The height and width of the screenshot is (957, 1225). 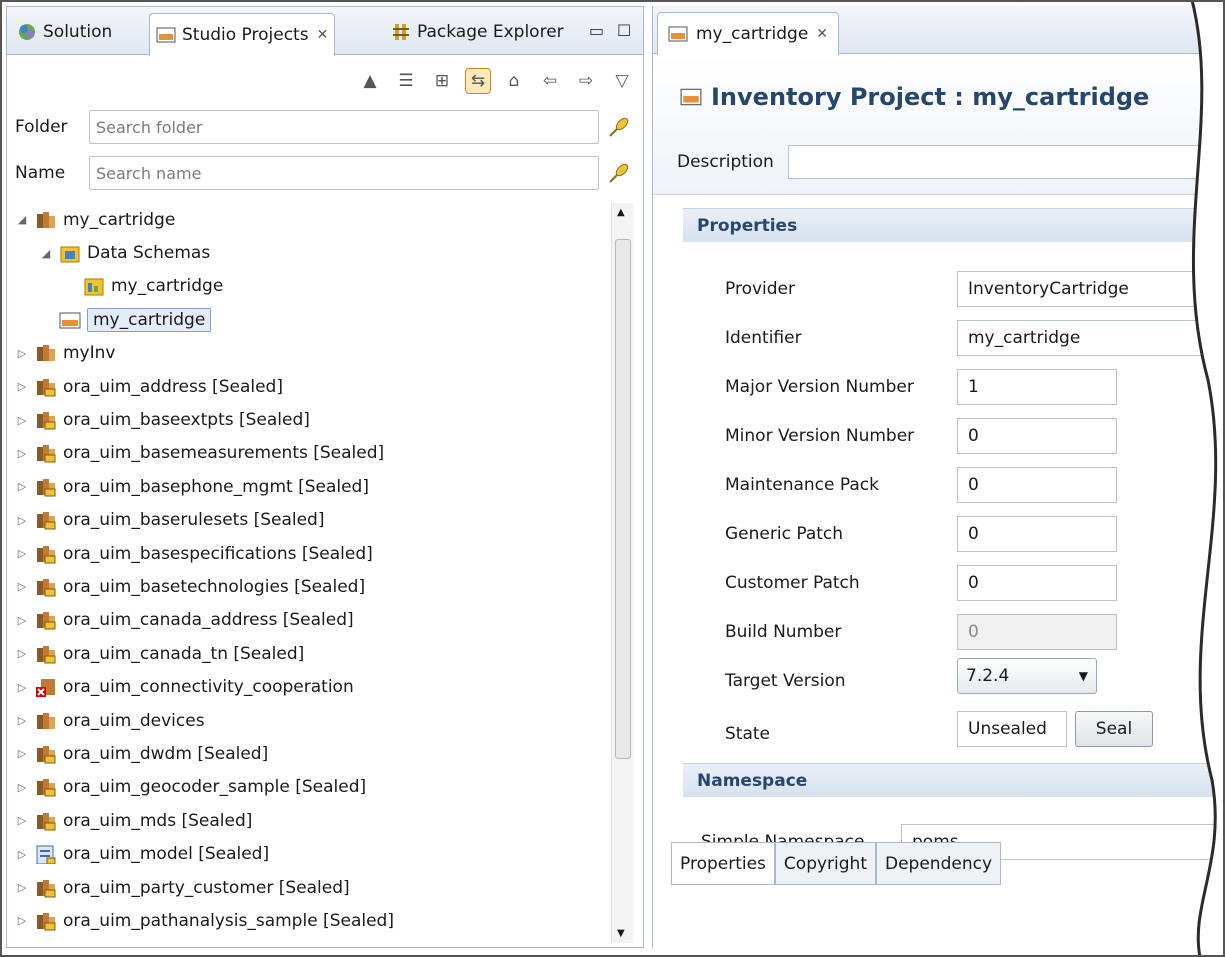 I want to click on generic-patch-field: 0, so click(x=1037, y=534).